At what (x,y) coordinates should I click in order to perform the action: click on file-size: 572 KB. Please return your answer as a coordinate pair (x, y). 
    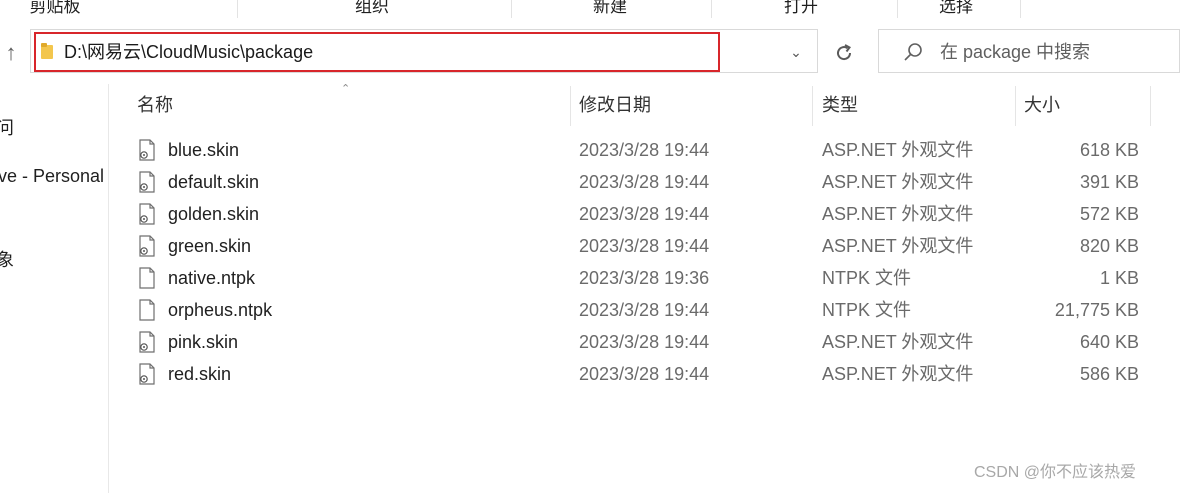
    Looking at the image, I should click on (1109, 214).